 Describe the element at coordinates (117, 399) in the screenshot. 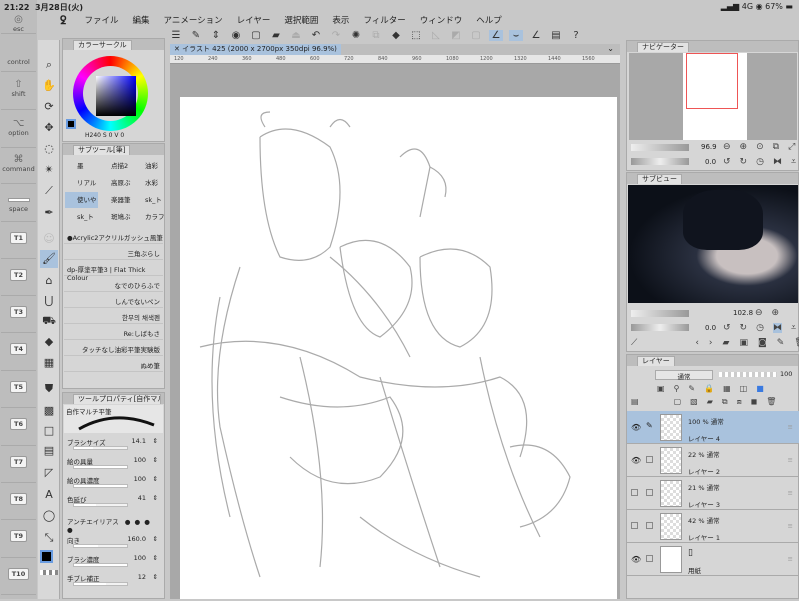

I see `tab-tool-property: ツールプロパティ[自作マルチ平筆]` at that location.